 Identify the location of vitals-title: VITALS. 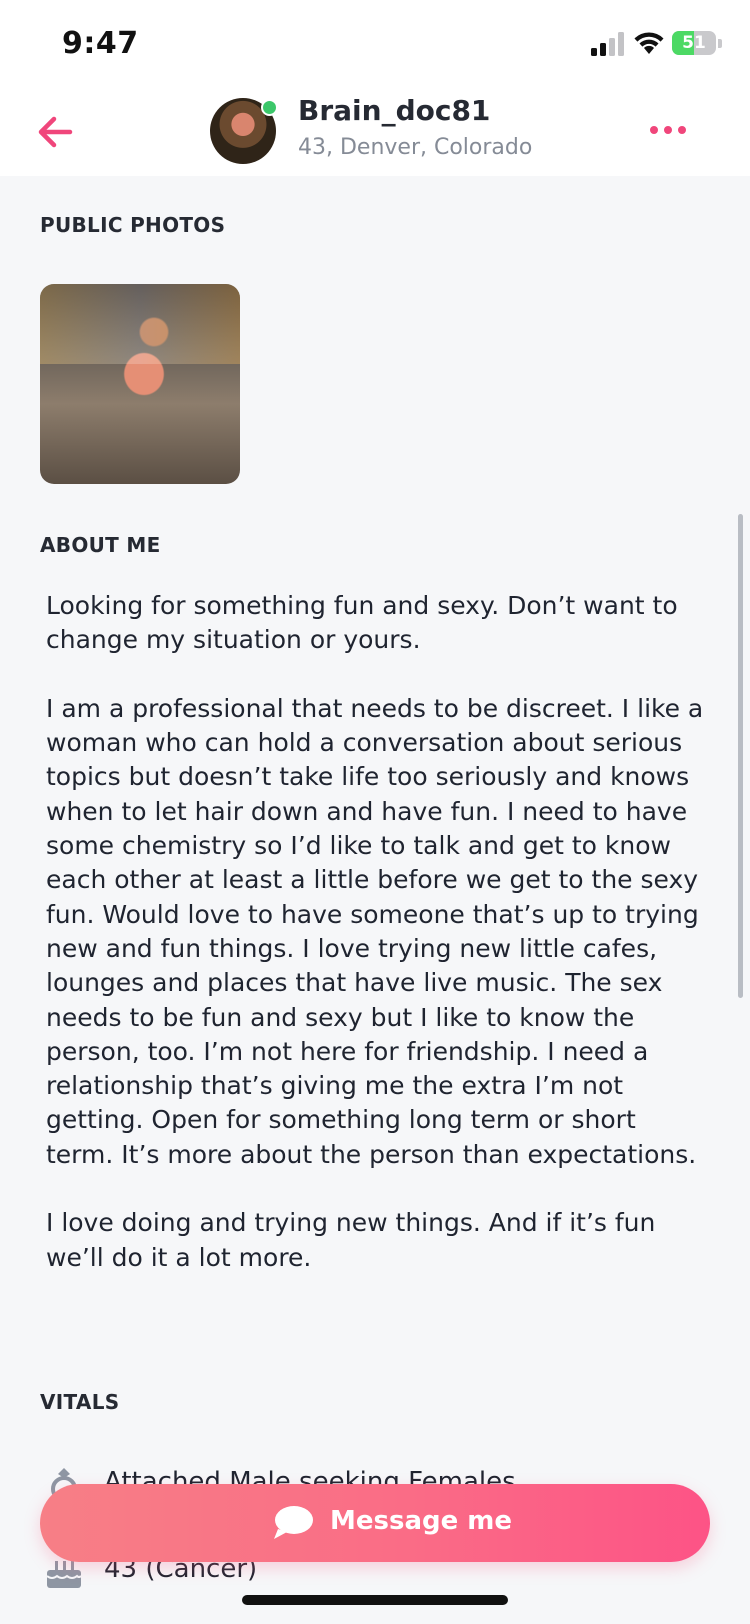
(80, 1402).